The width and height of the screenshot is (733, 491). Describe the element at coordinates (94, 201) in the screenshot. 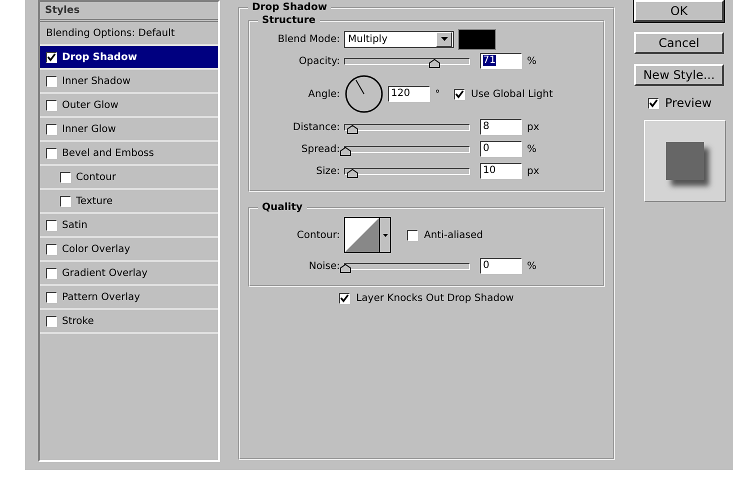

I see `style-list-item: Texture` at that location.